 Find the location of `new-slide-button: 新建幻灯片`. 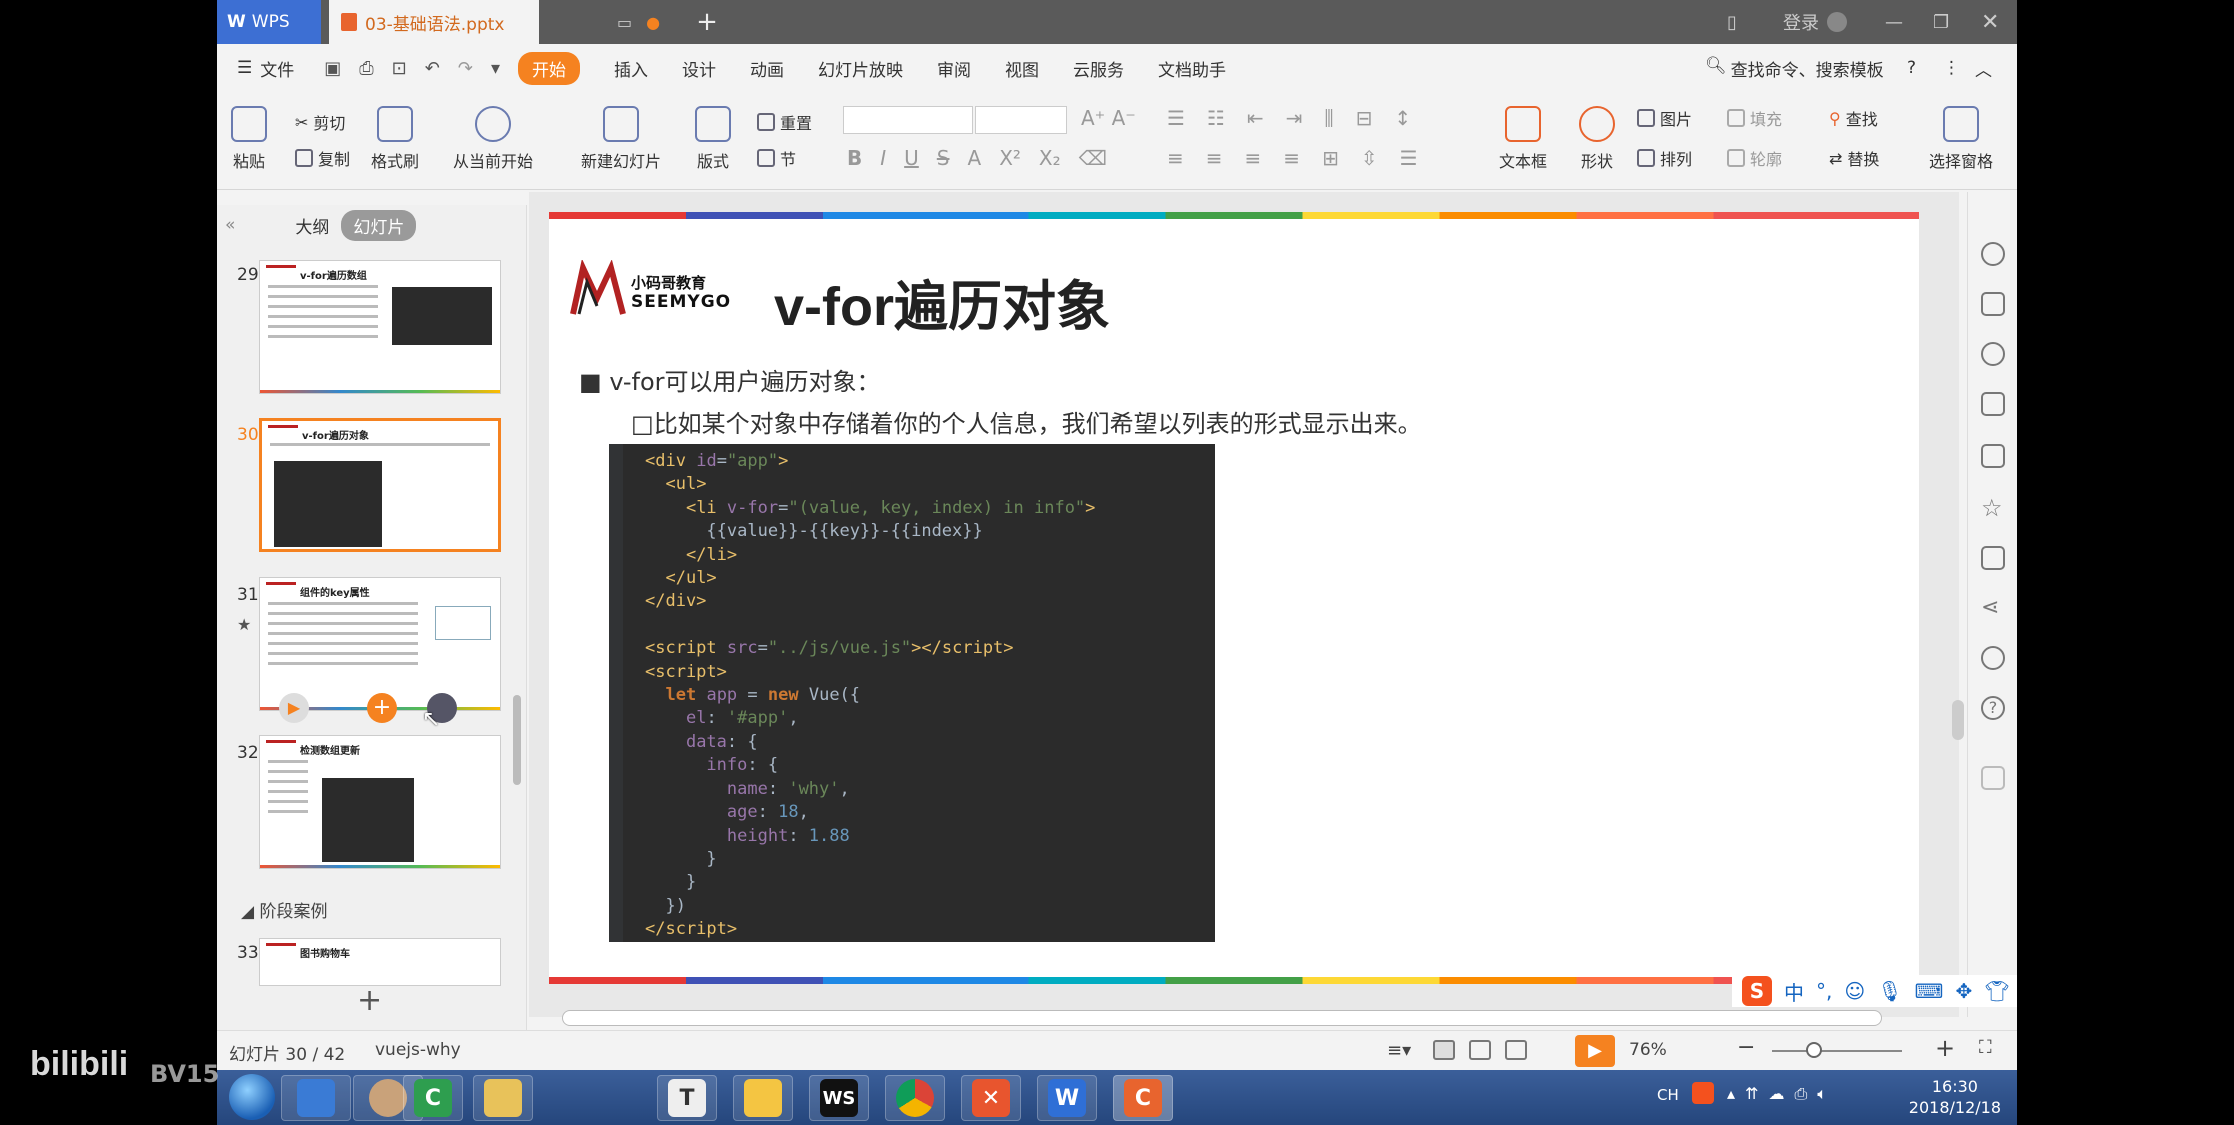

new-slide-button: 新建幻灯片 is located at coordinates (621, 139).